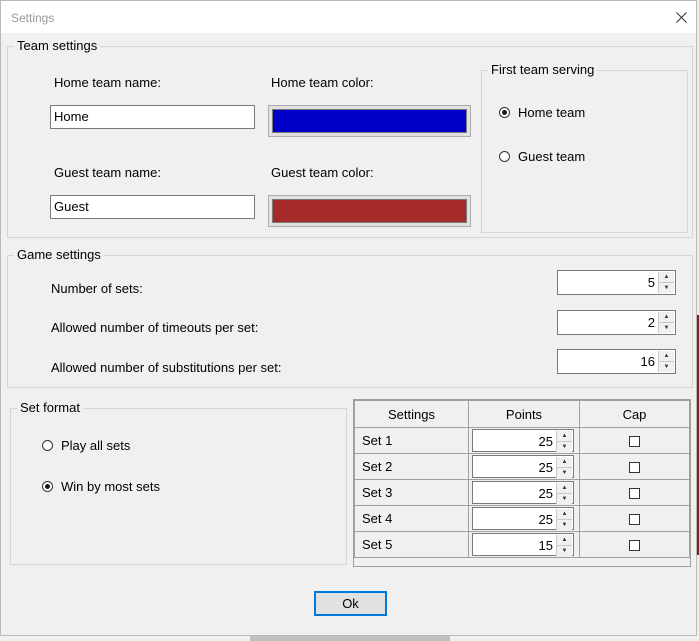 This screenshot has height=641, width=699. I want to click on set-points-cell: 15 ▲ ▼, so click(524, 544).